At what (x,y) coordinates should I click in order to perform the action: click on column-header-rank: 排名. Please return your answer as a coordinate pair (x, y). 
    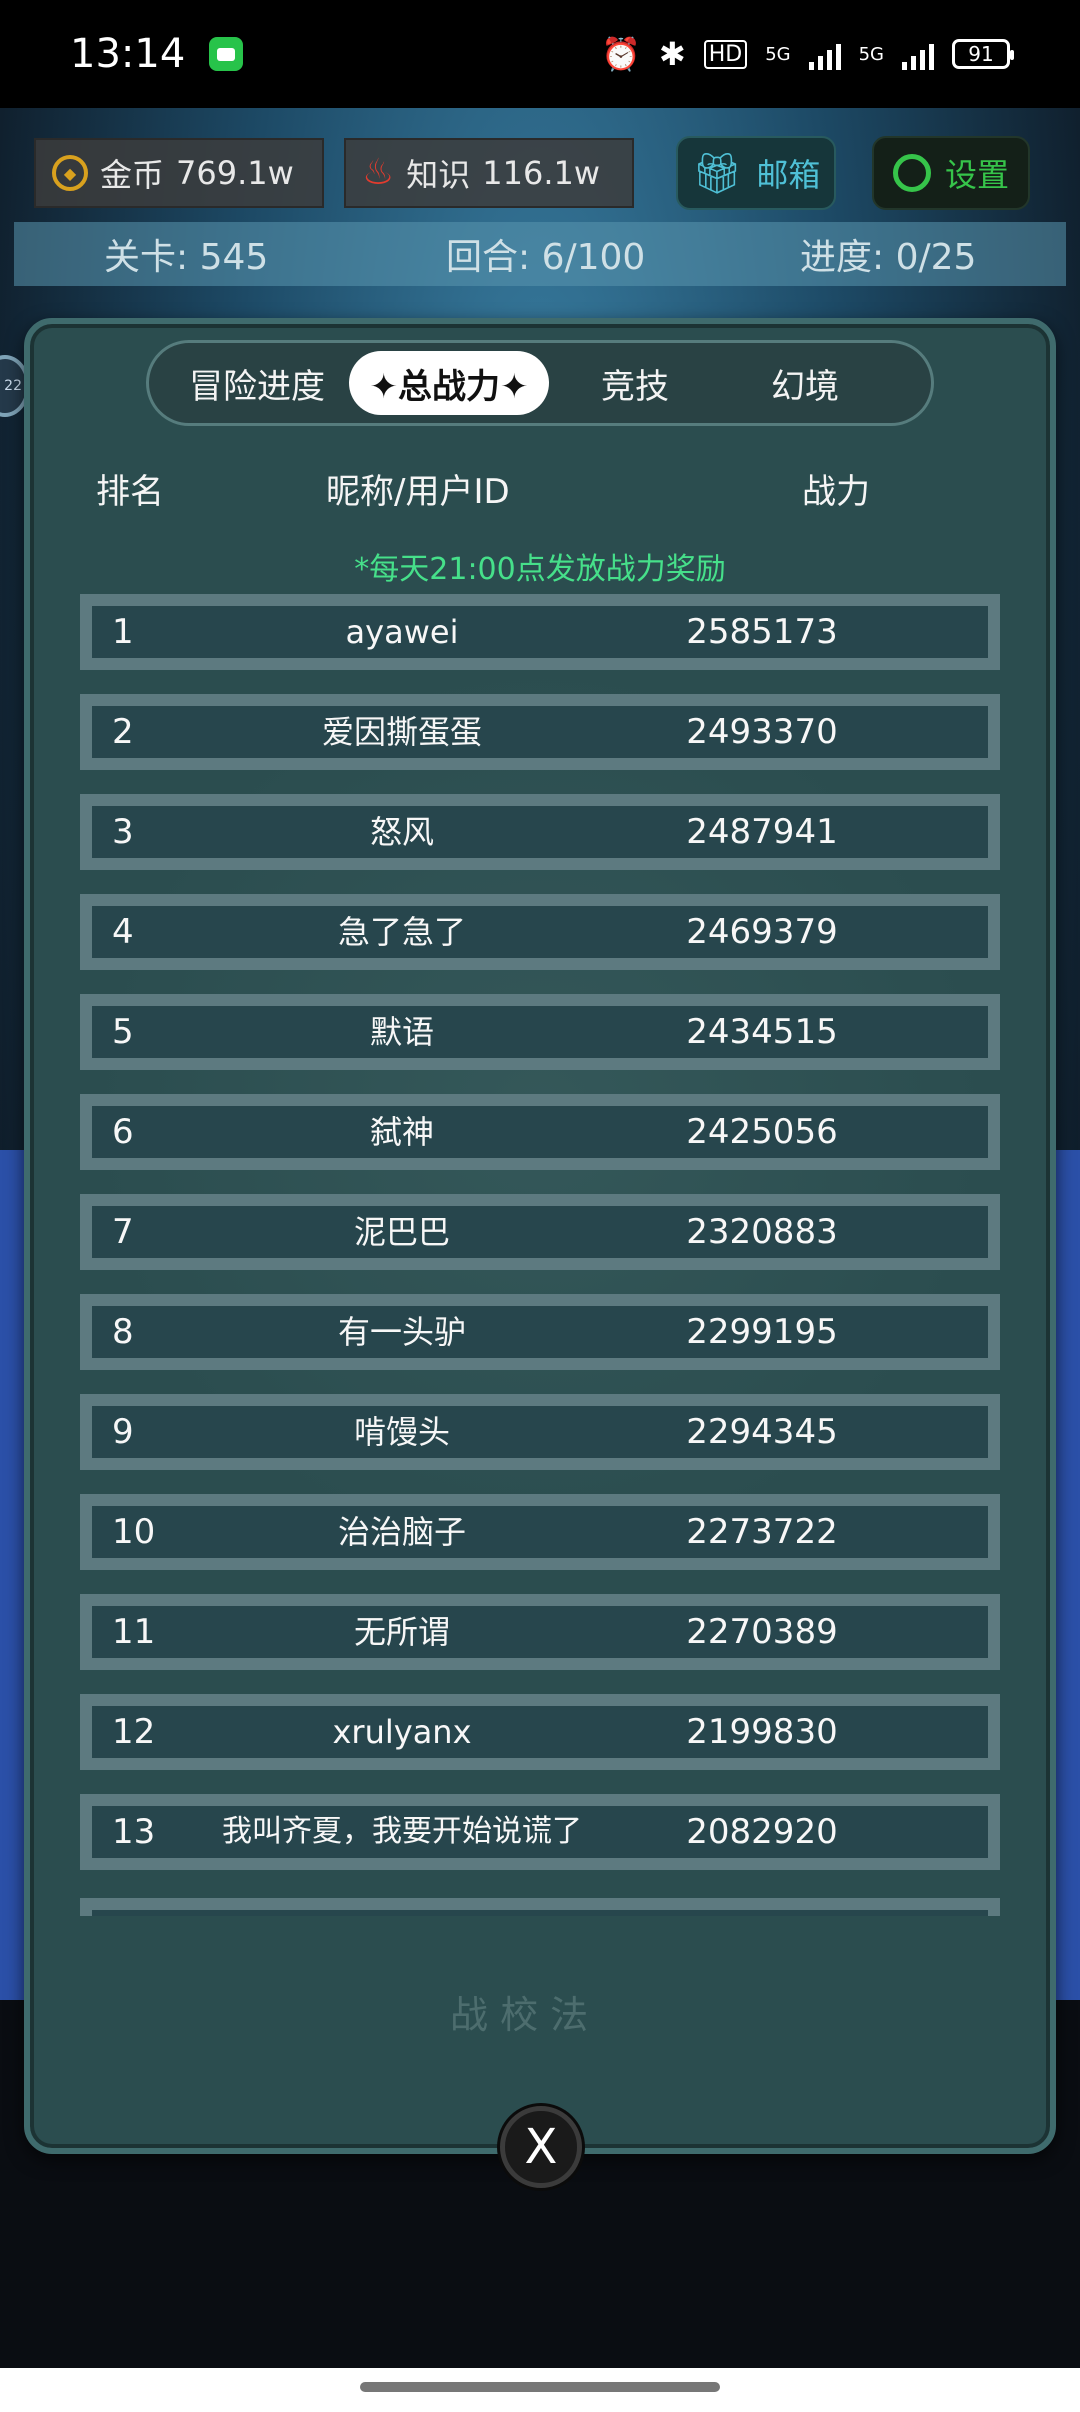
    Looking at the image, I should click on (130, 492).